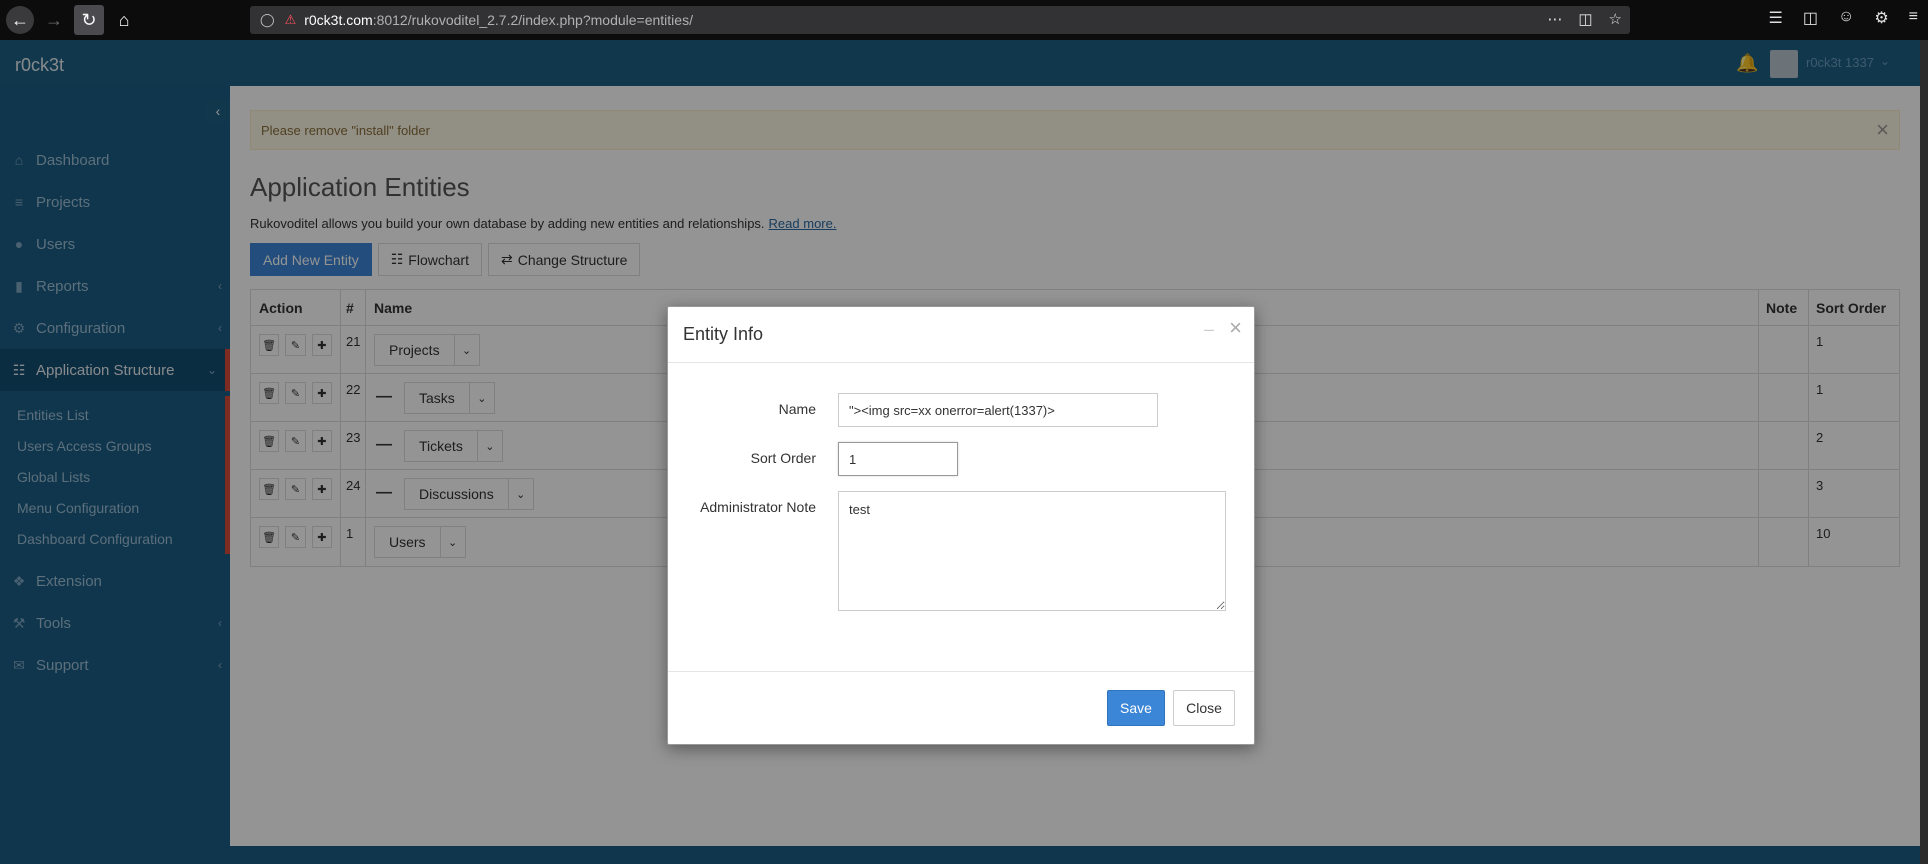  Describe the element at coordinates (1881, 18) in the screenshot. I see `extension-icon: ⚙` at that location.